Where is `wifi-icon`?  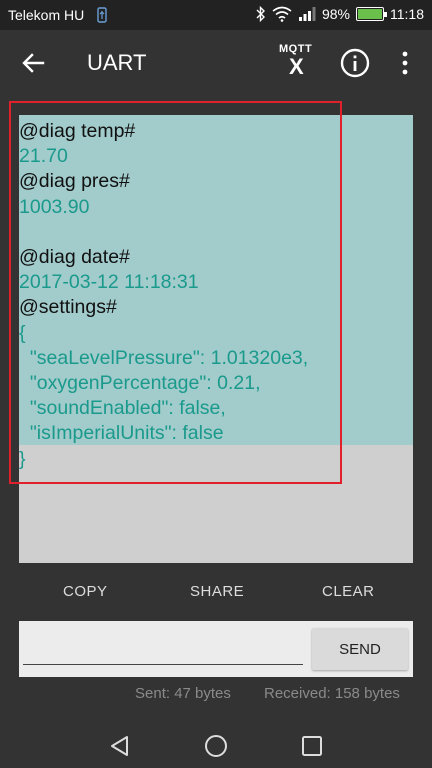 wifi-icon is located at coordinates (282, 14).